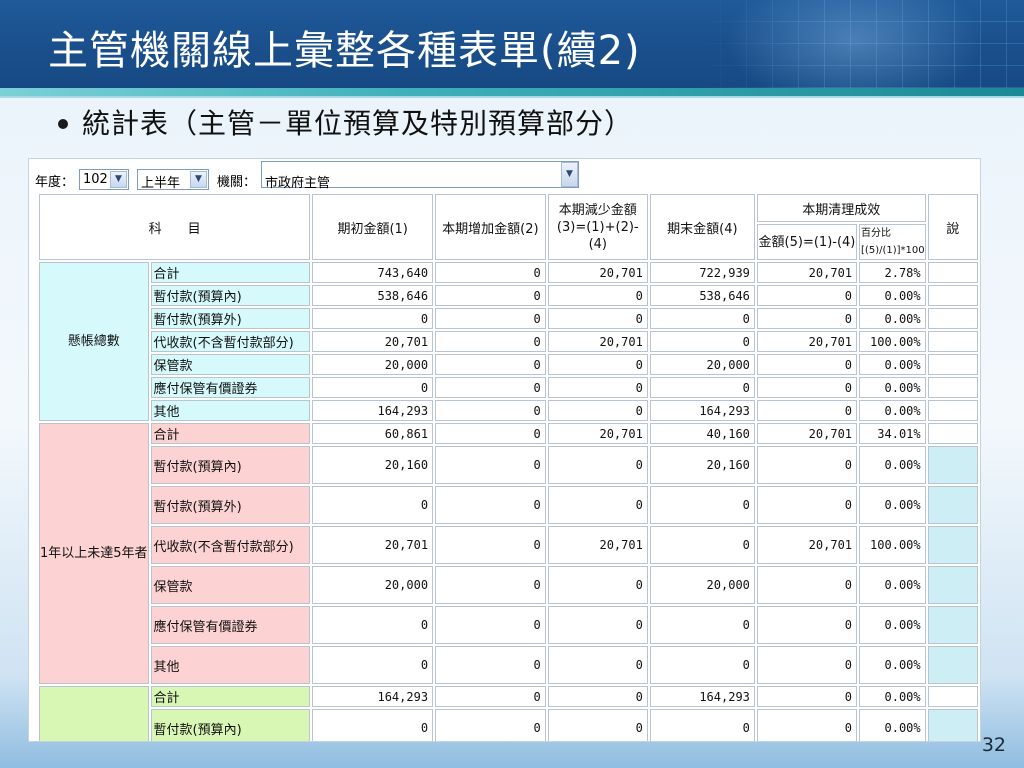 Image resolution: width=1024 pixels, height=768 pixels. Describe the element at coordinates (892, 433) in the screenshot. I see `cell-clear-percent: 34.01%` at that location.